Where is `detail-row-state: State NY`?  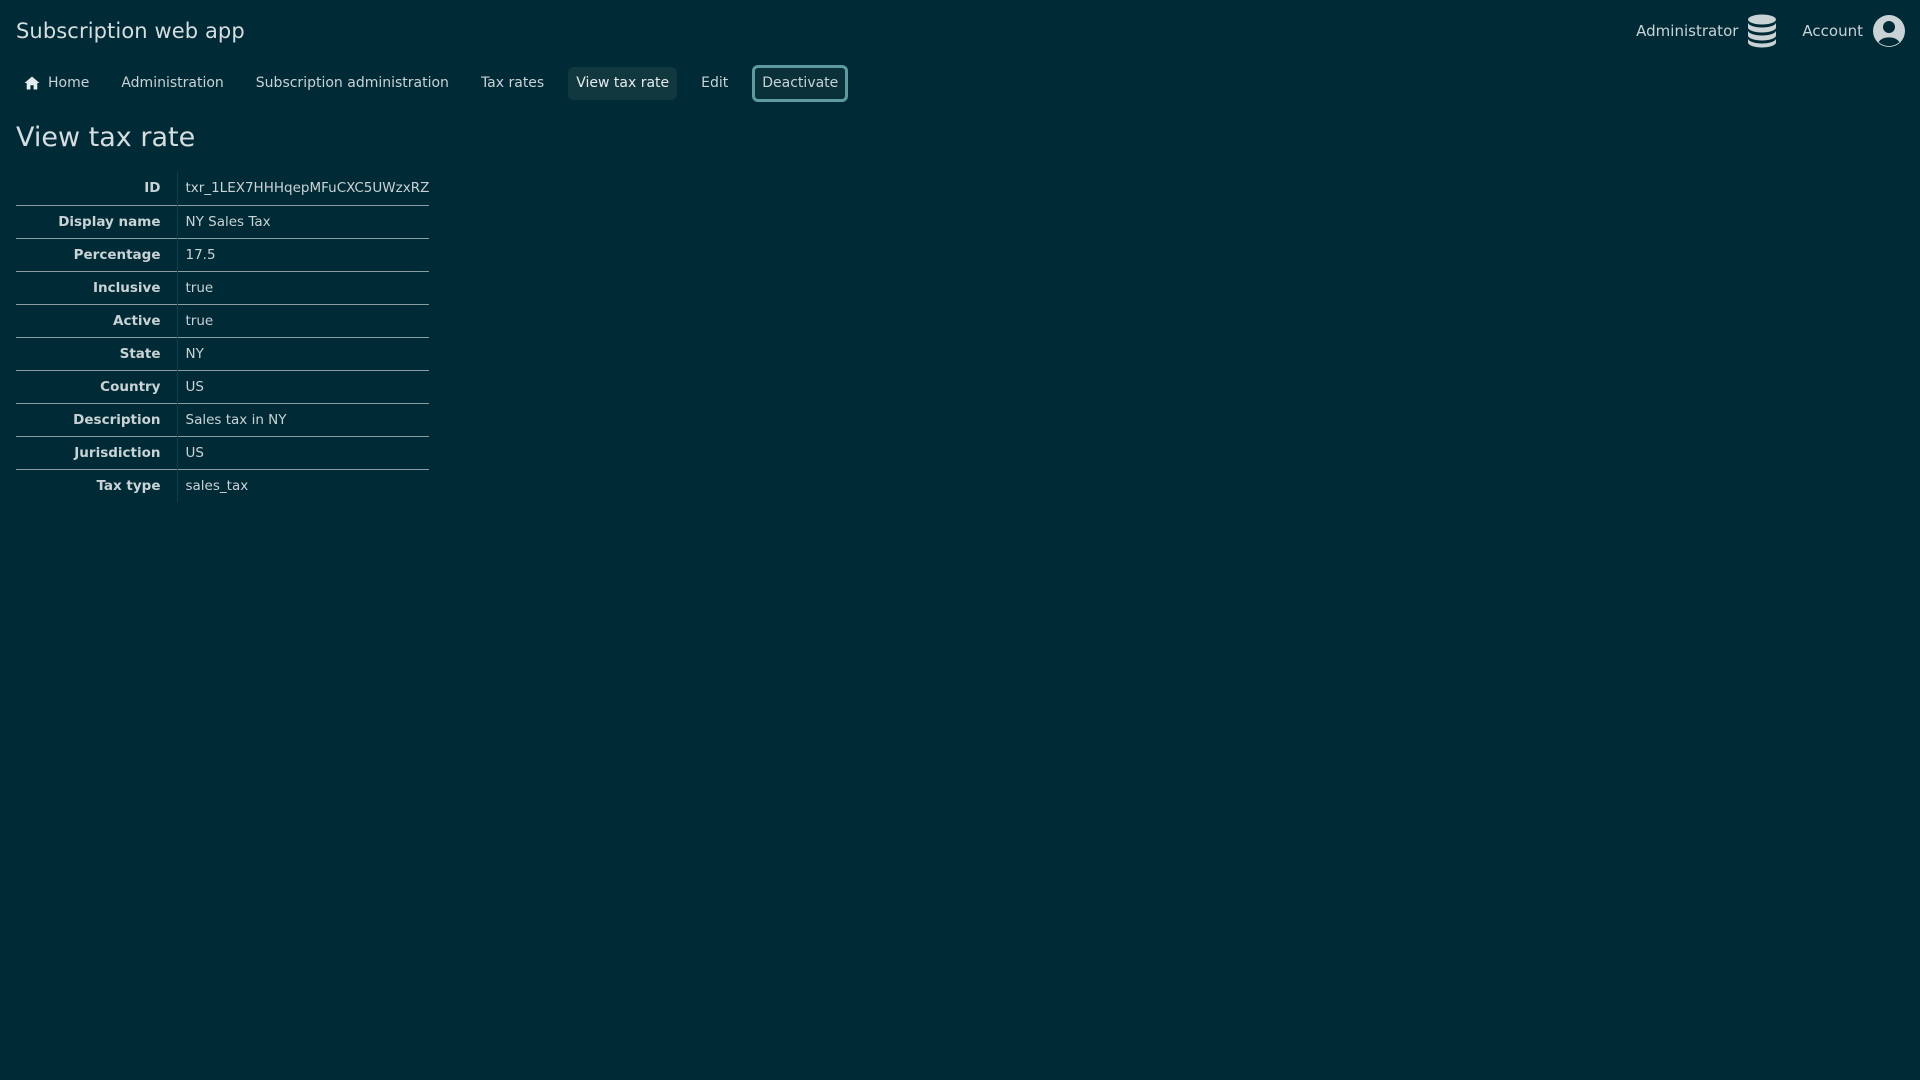
detail-row-state: State NY is located at coordinates (223, 353).